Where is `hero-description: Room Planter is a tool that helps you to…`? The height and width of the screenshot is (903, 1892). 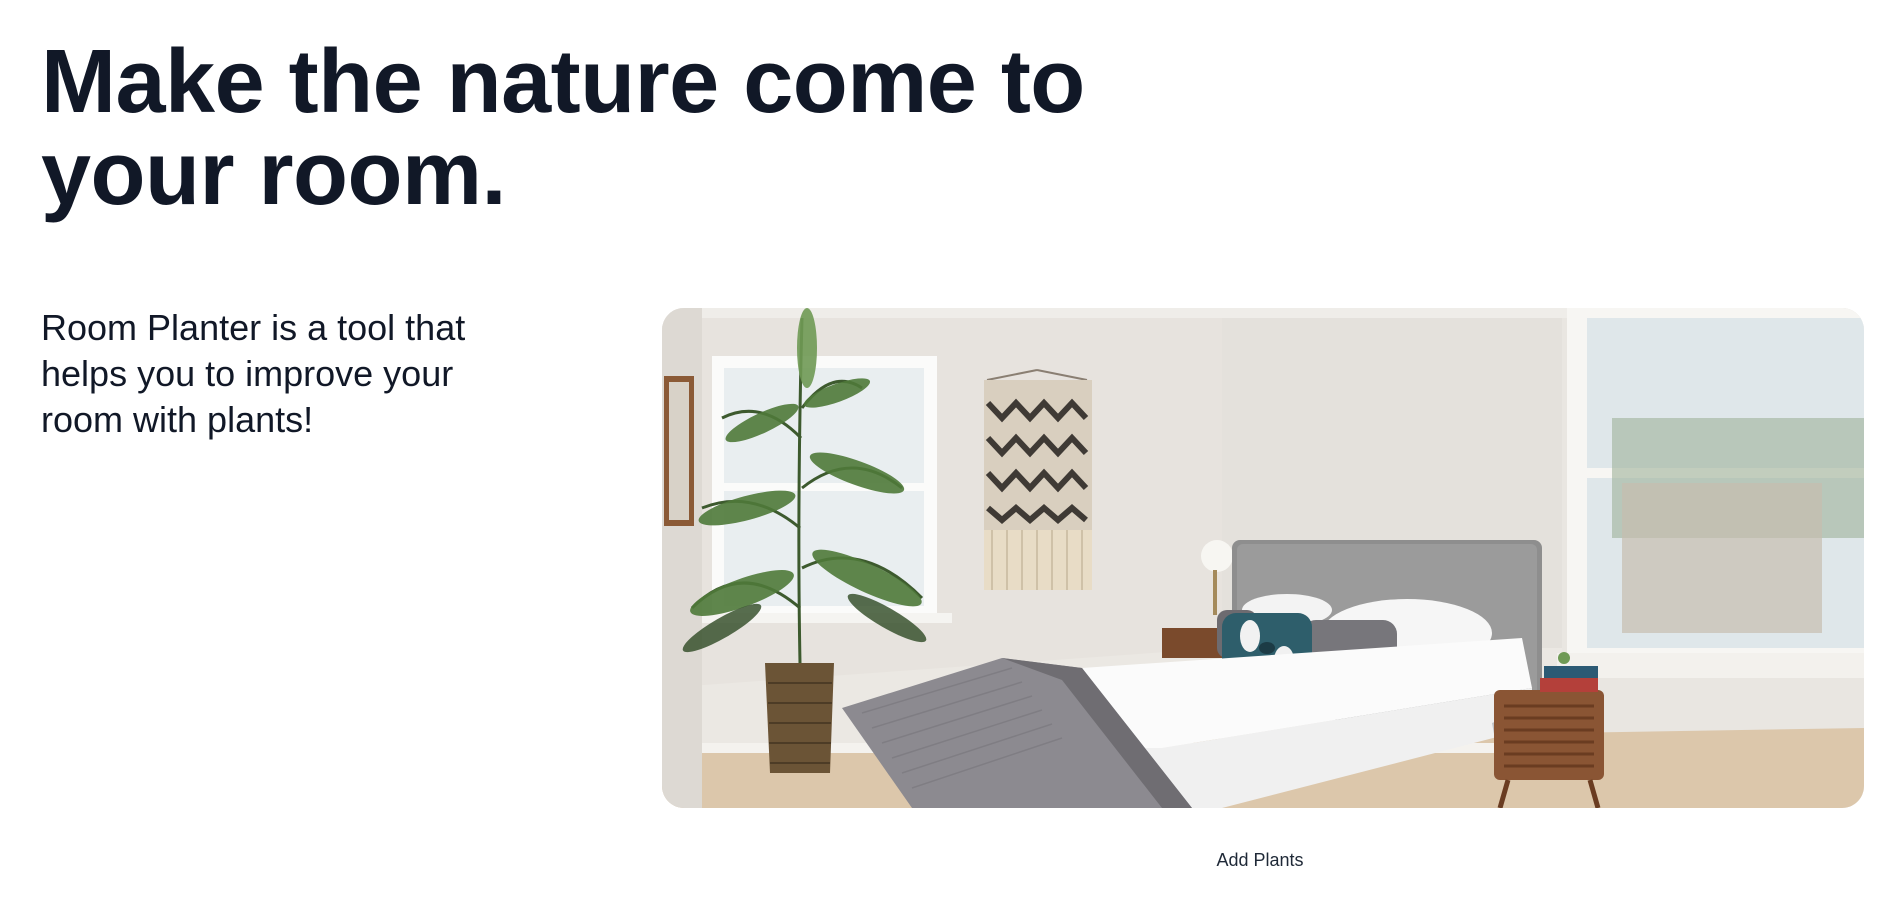 hero-description: Room Planter is a tool that helps you to… is located at coordinates (253, 373).